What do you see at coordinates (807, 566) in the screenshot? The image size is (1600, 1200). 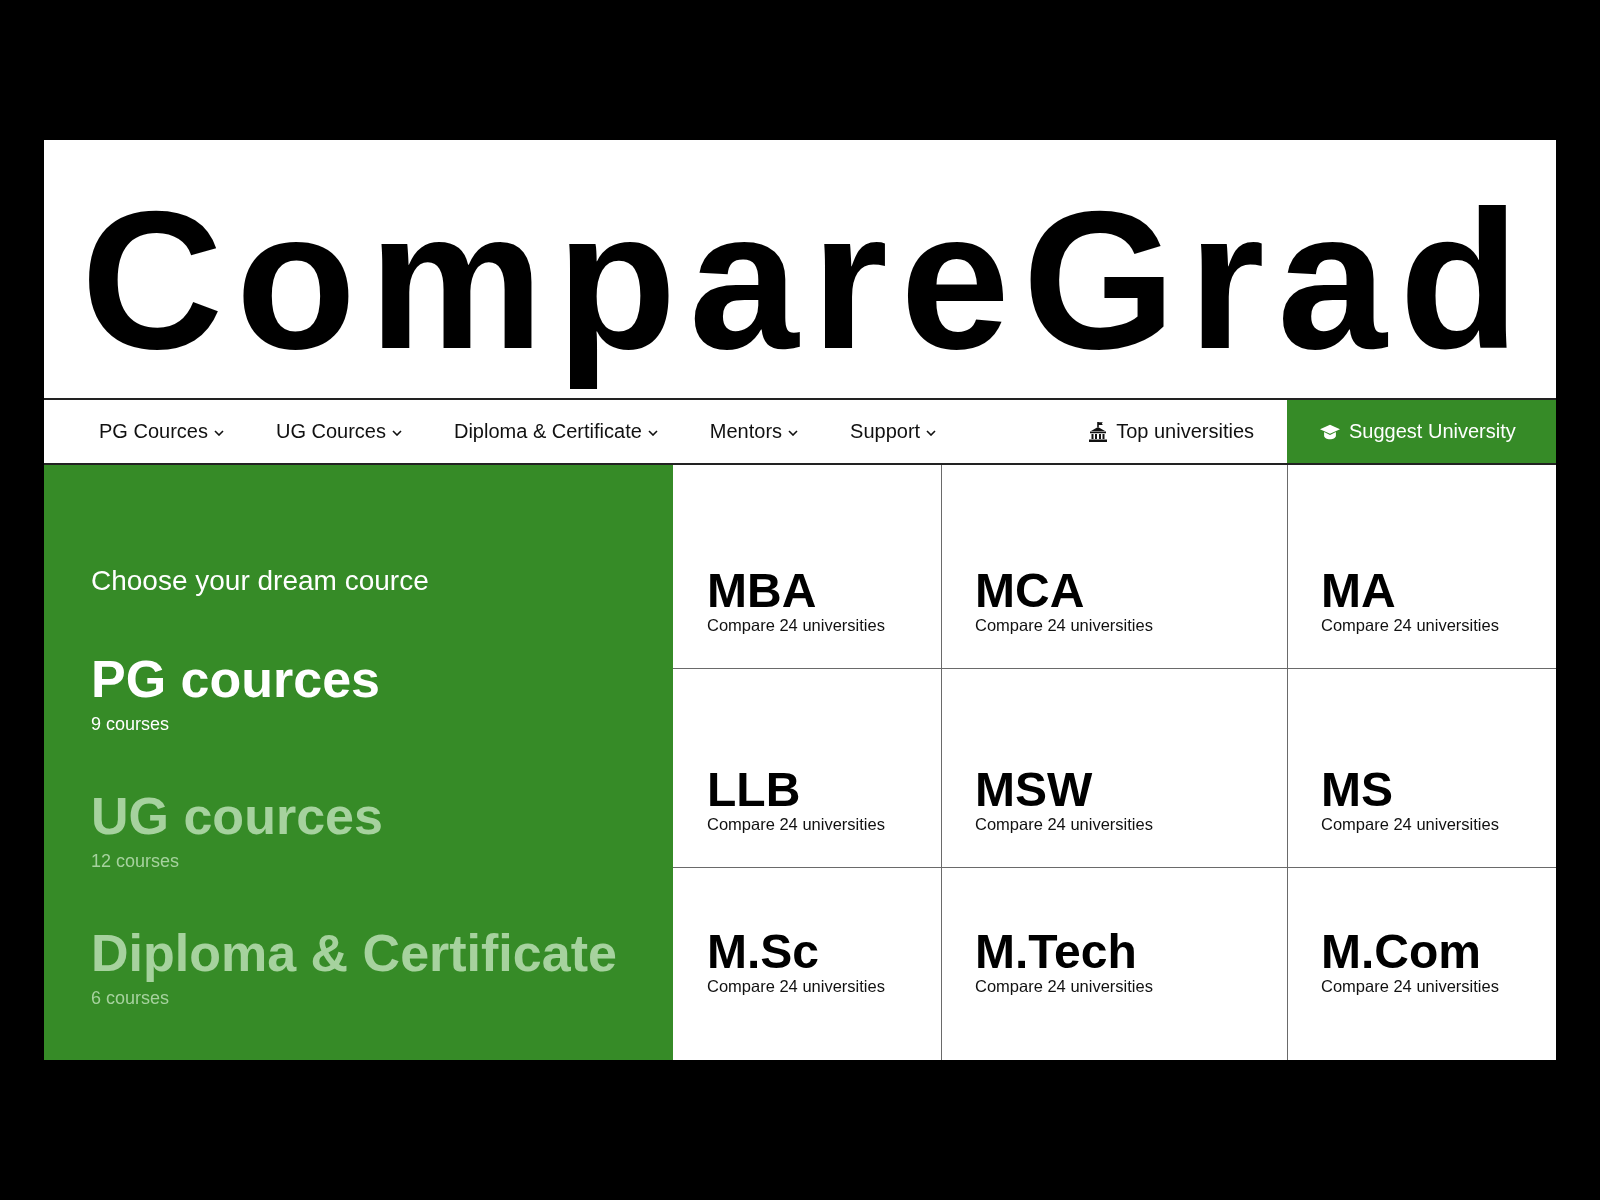 I see `course-card: MBA Compare 24 universities` at bounding box center [807, 566].